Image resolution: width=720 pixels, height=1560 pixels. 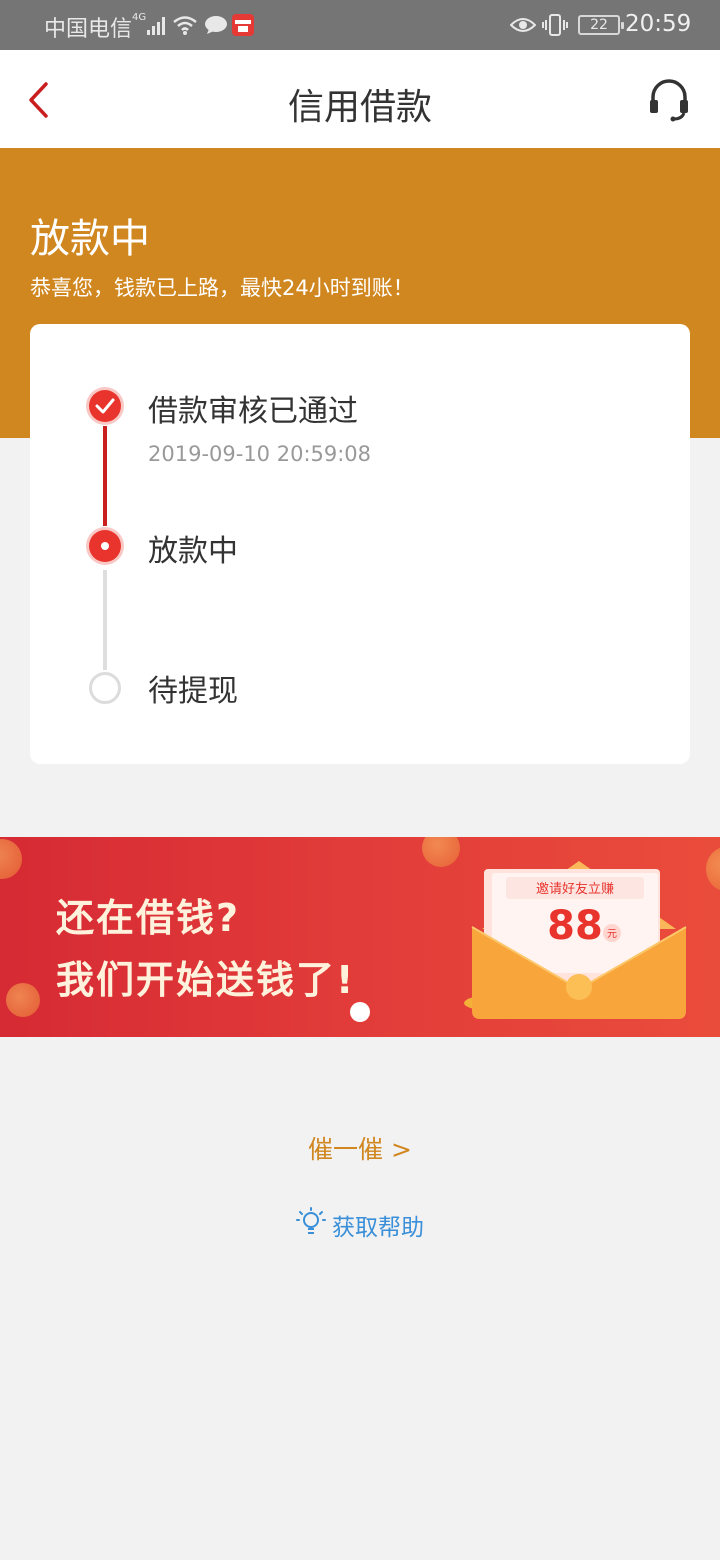 I want to click on urge-link: 催一催 >, so click(x=360, y=1148).